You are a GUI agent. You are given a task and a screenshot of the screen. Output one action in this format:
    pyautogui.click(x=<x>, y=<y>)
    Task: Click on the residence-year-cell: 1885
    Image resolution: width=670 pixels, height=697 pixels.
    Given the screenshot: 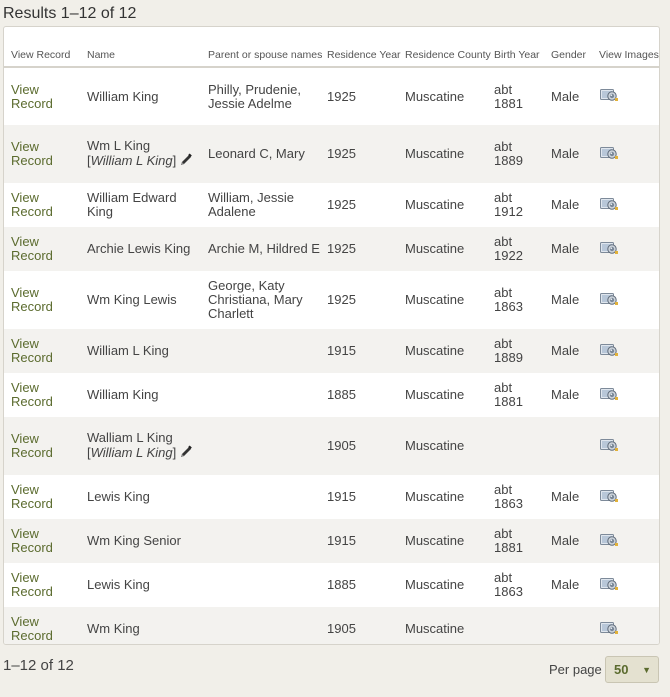 What is the action you would take?
    pyautogui.click(x=341, y=584)
    